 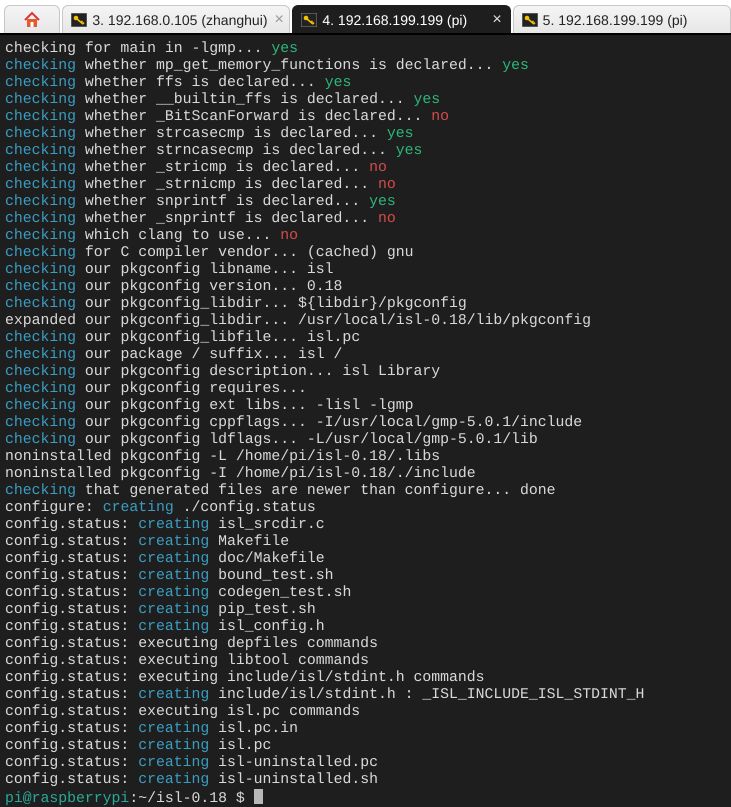 What do you see at coordinates (222, 100) in the screenshot?
I see `terminal-line: checking whether __builtin_ffs is declared... yes` at bounding box center [222, 100].